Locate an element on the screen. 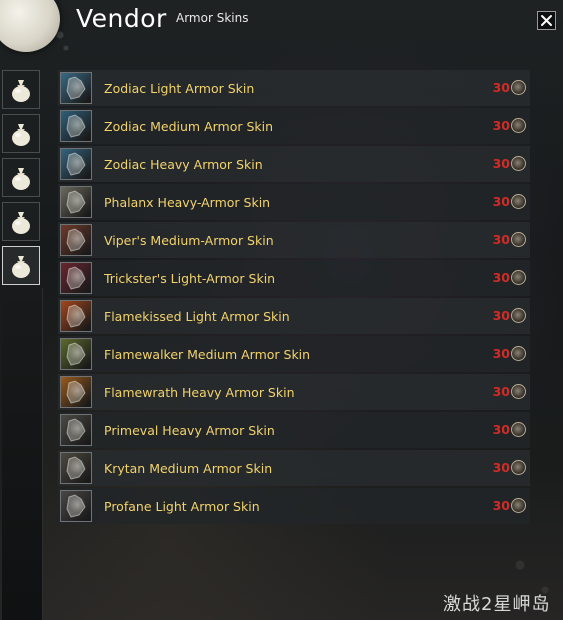 This screenshot has height=620, width=563. vendor-item-row: Zodiac Heavy Armor Skin 30 is located at coordinates (294, 164).